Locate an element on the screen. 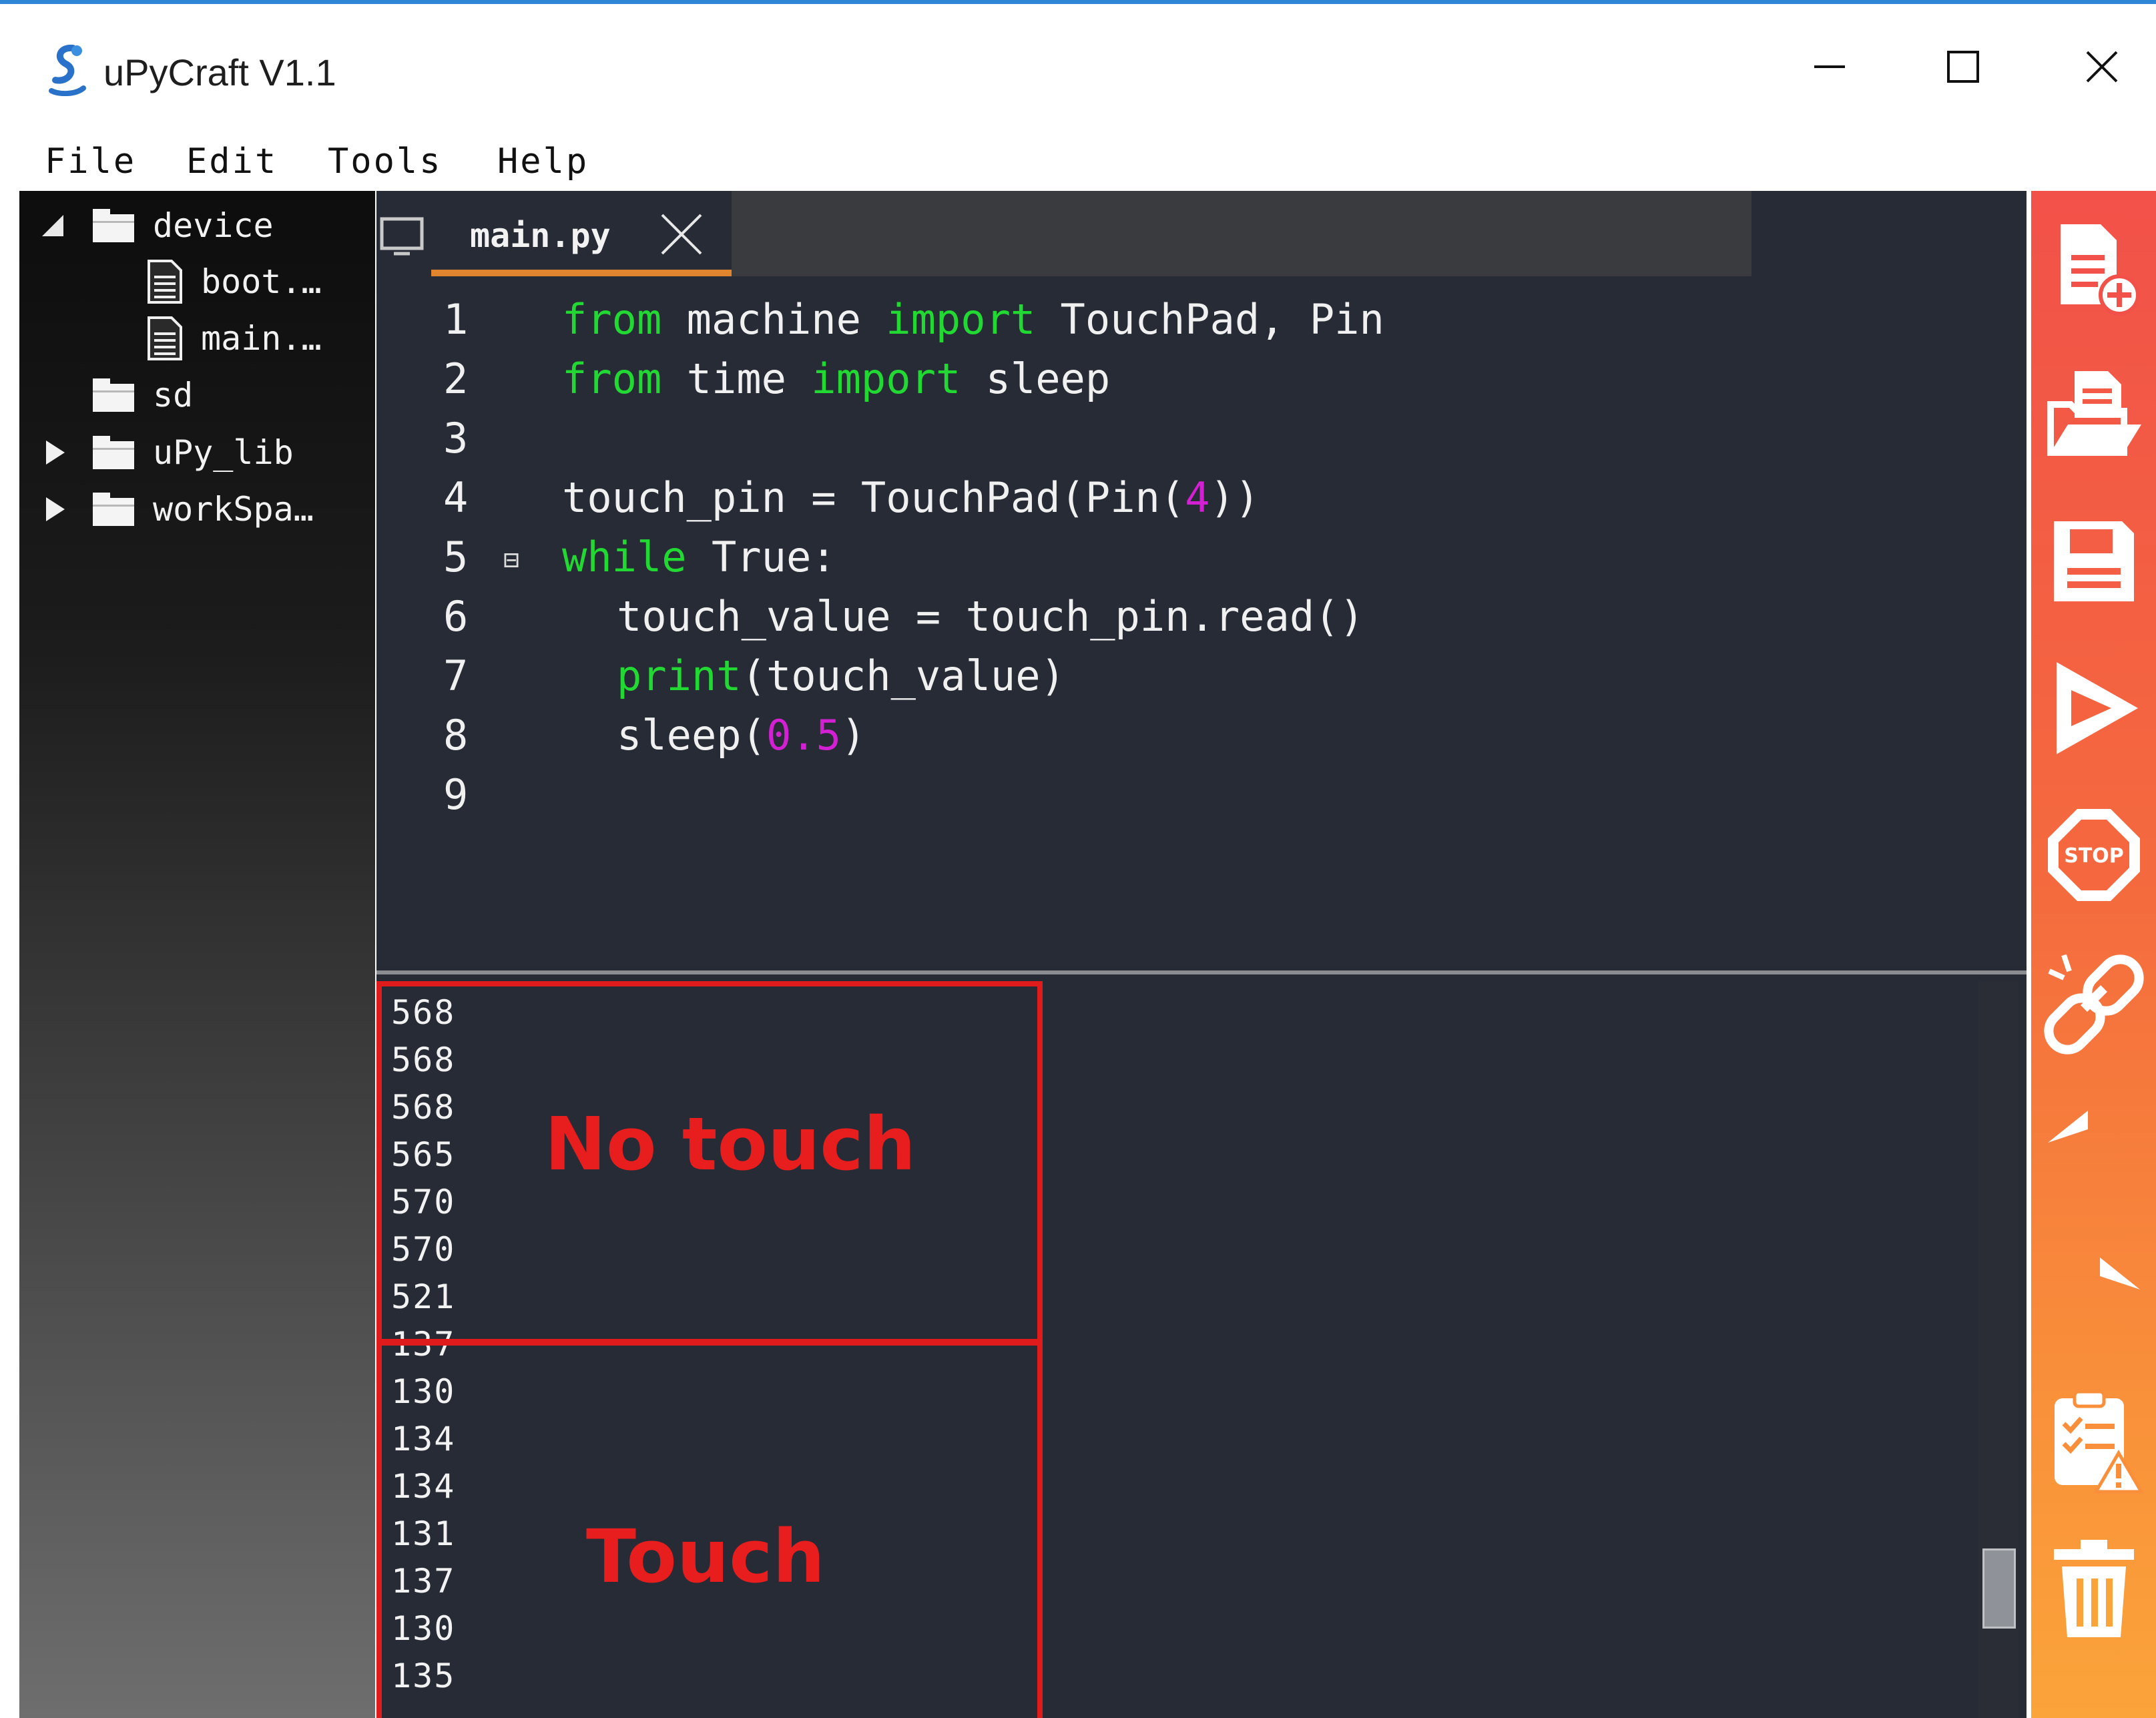  undo-button is located at coordinates (2094, 1149).